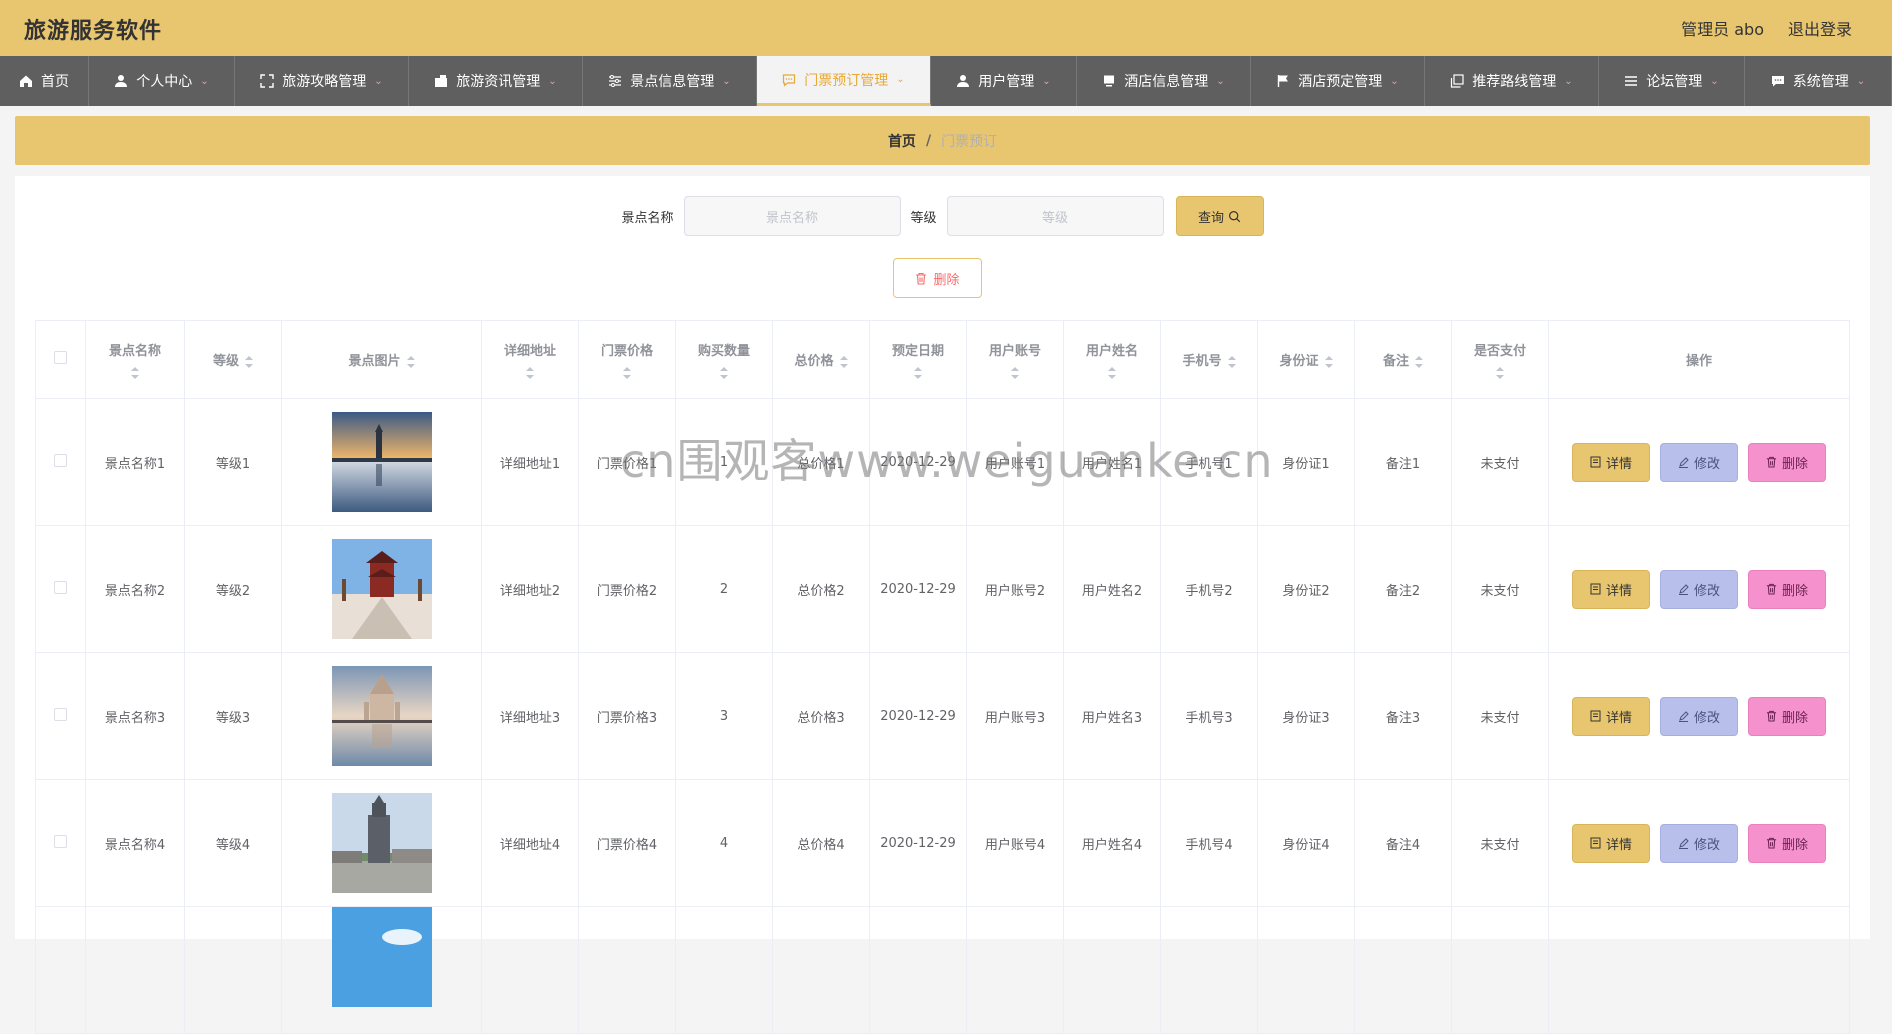 The width and height of the screenshot is (1892, 1034). I want to click on column-header: 备注, so click(1403, 359).